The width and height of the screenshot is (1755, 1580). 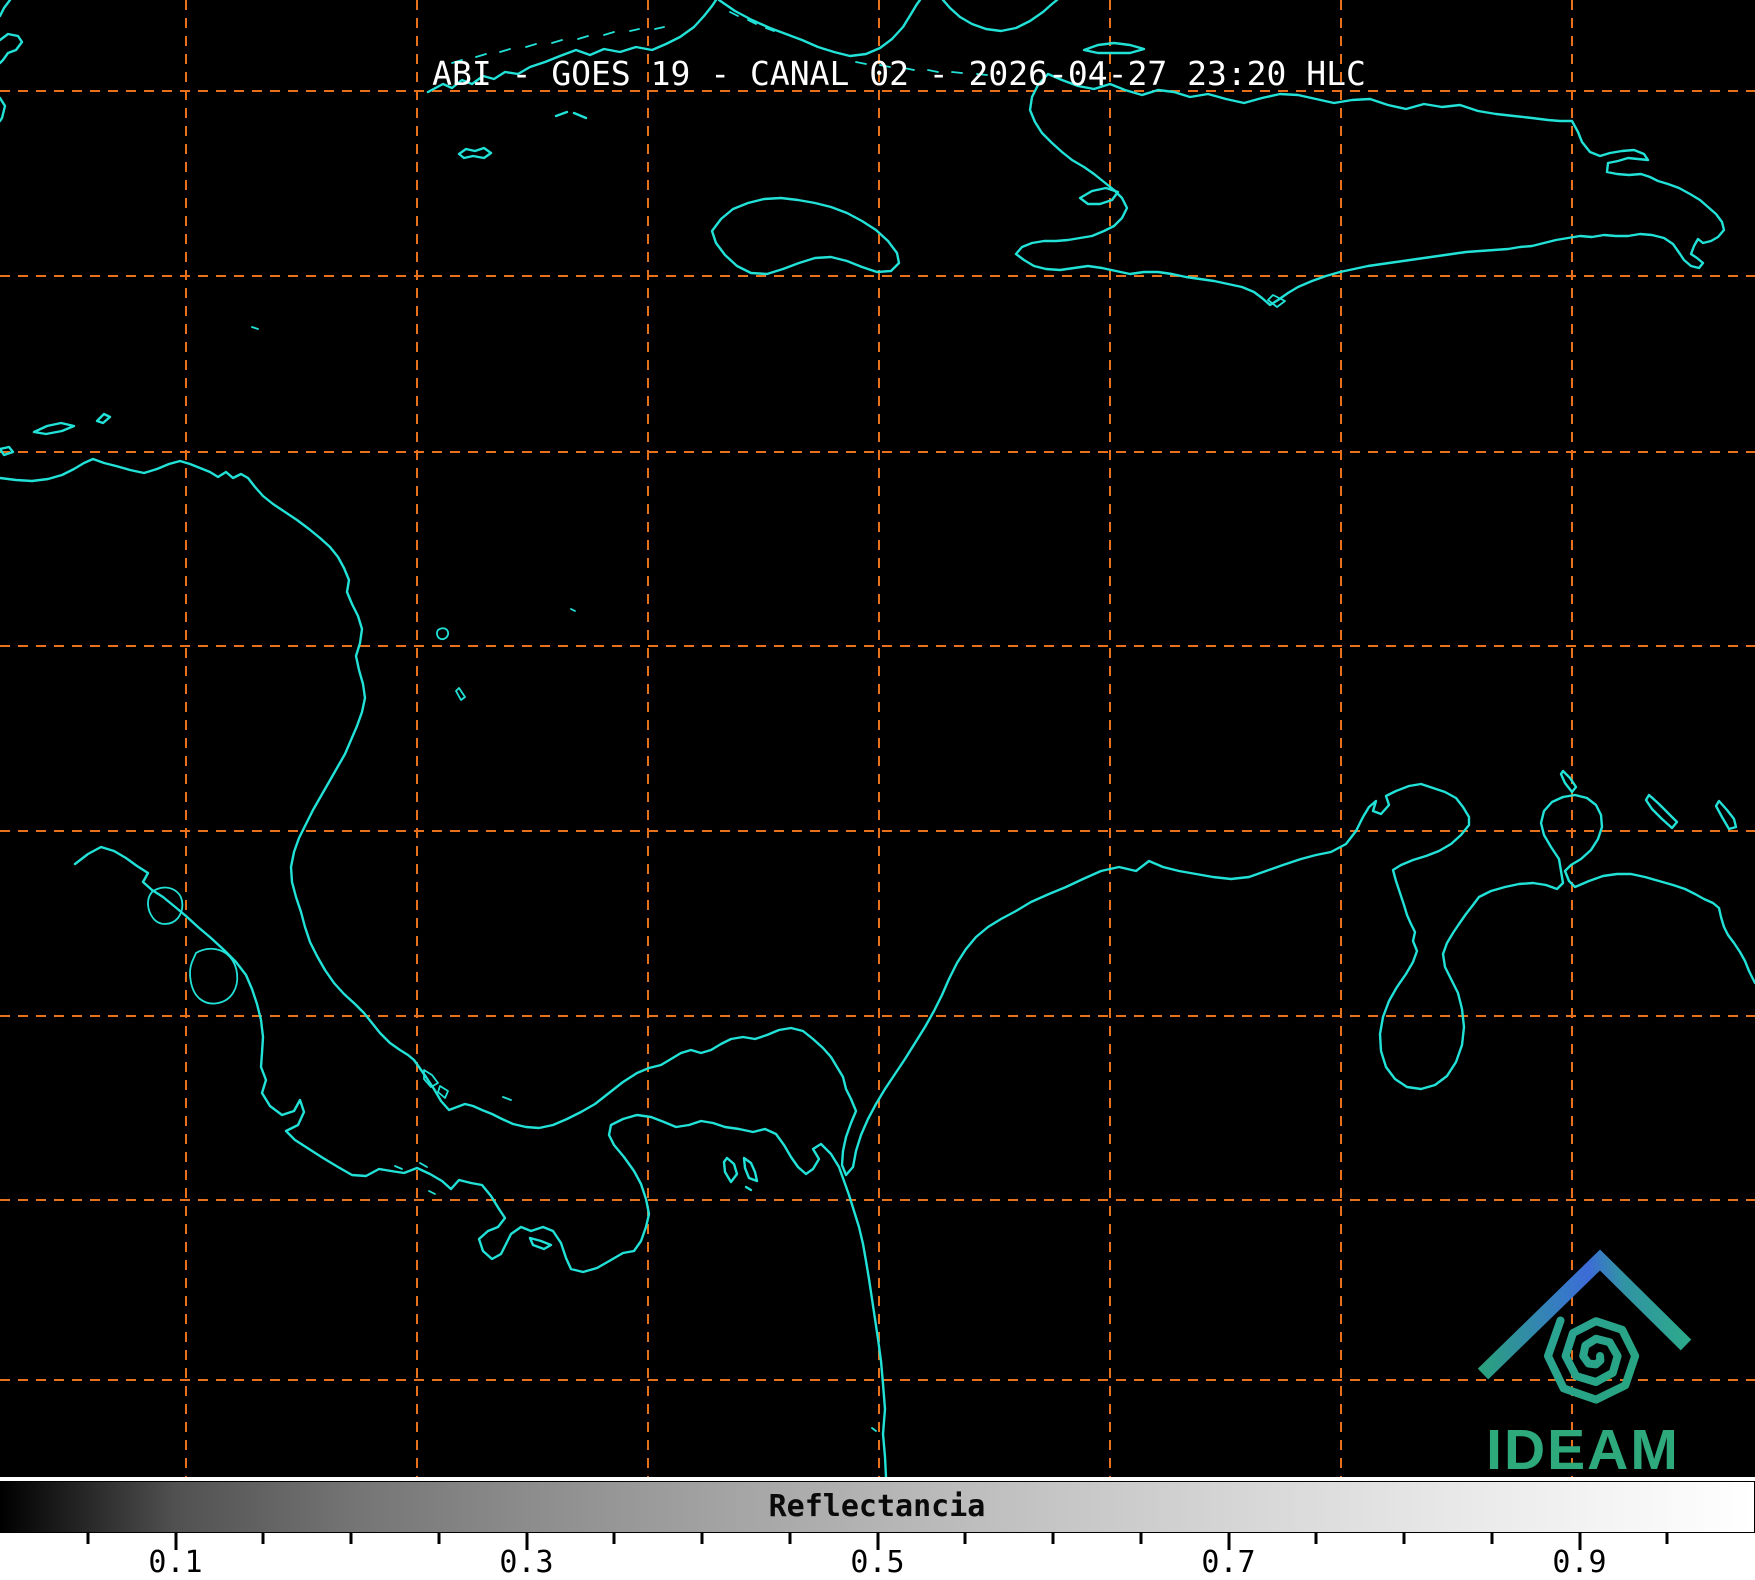 What do you see at coordinates (573, 610) in the screenshot?
I see `roncador-cay-dot` at bounding box center [573, 610].